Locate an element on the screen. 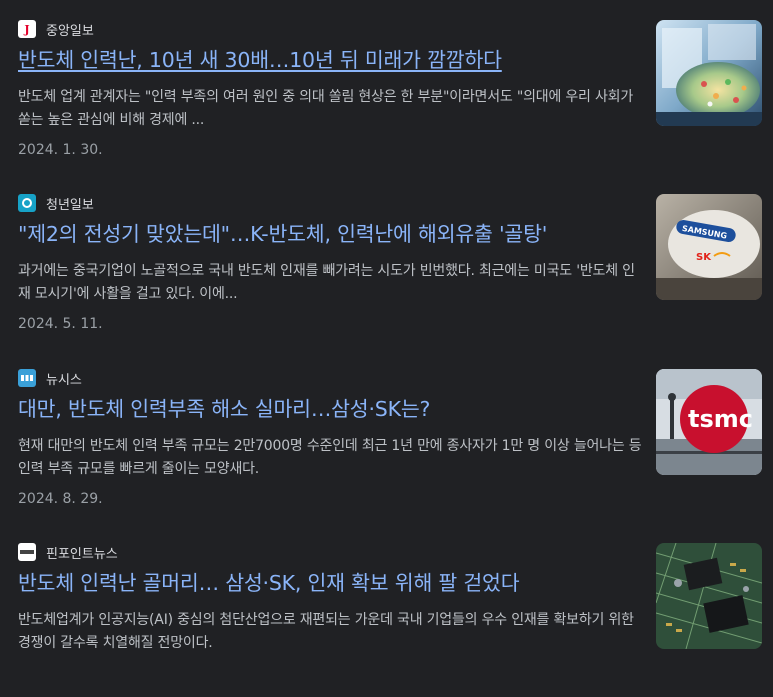 The width and height of the screenshot is (773, 697). news-source: 뉴시스 is located at coordinates (50, 378).